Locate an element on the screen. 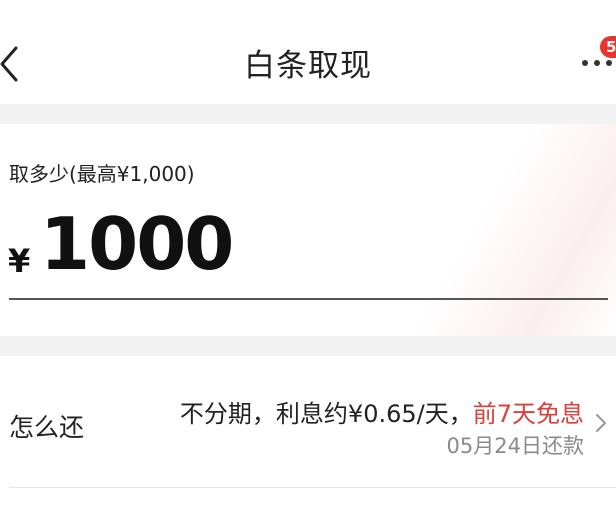  repay-due-date: 05月24日还款 is located at coordinates (515, 446).